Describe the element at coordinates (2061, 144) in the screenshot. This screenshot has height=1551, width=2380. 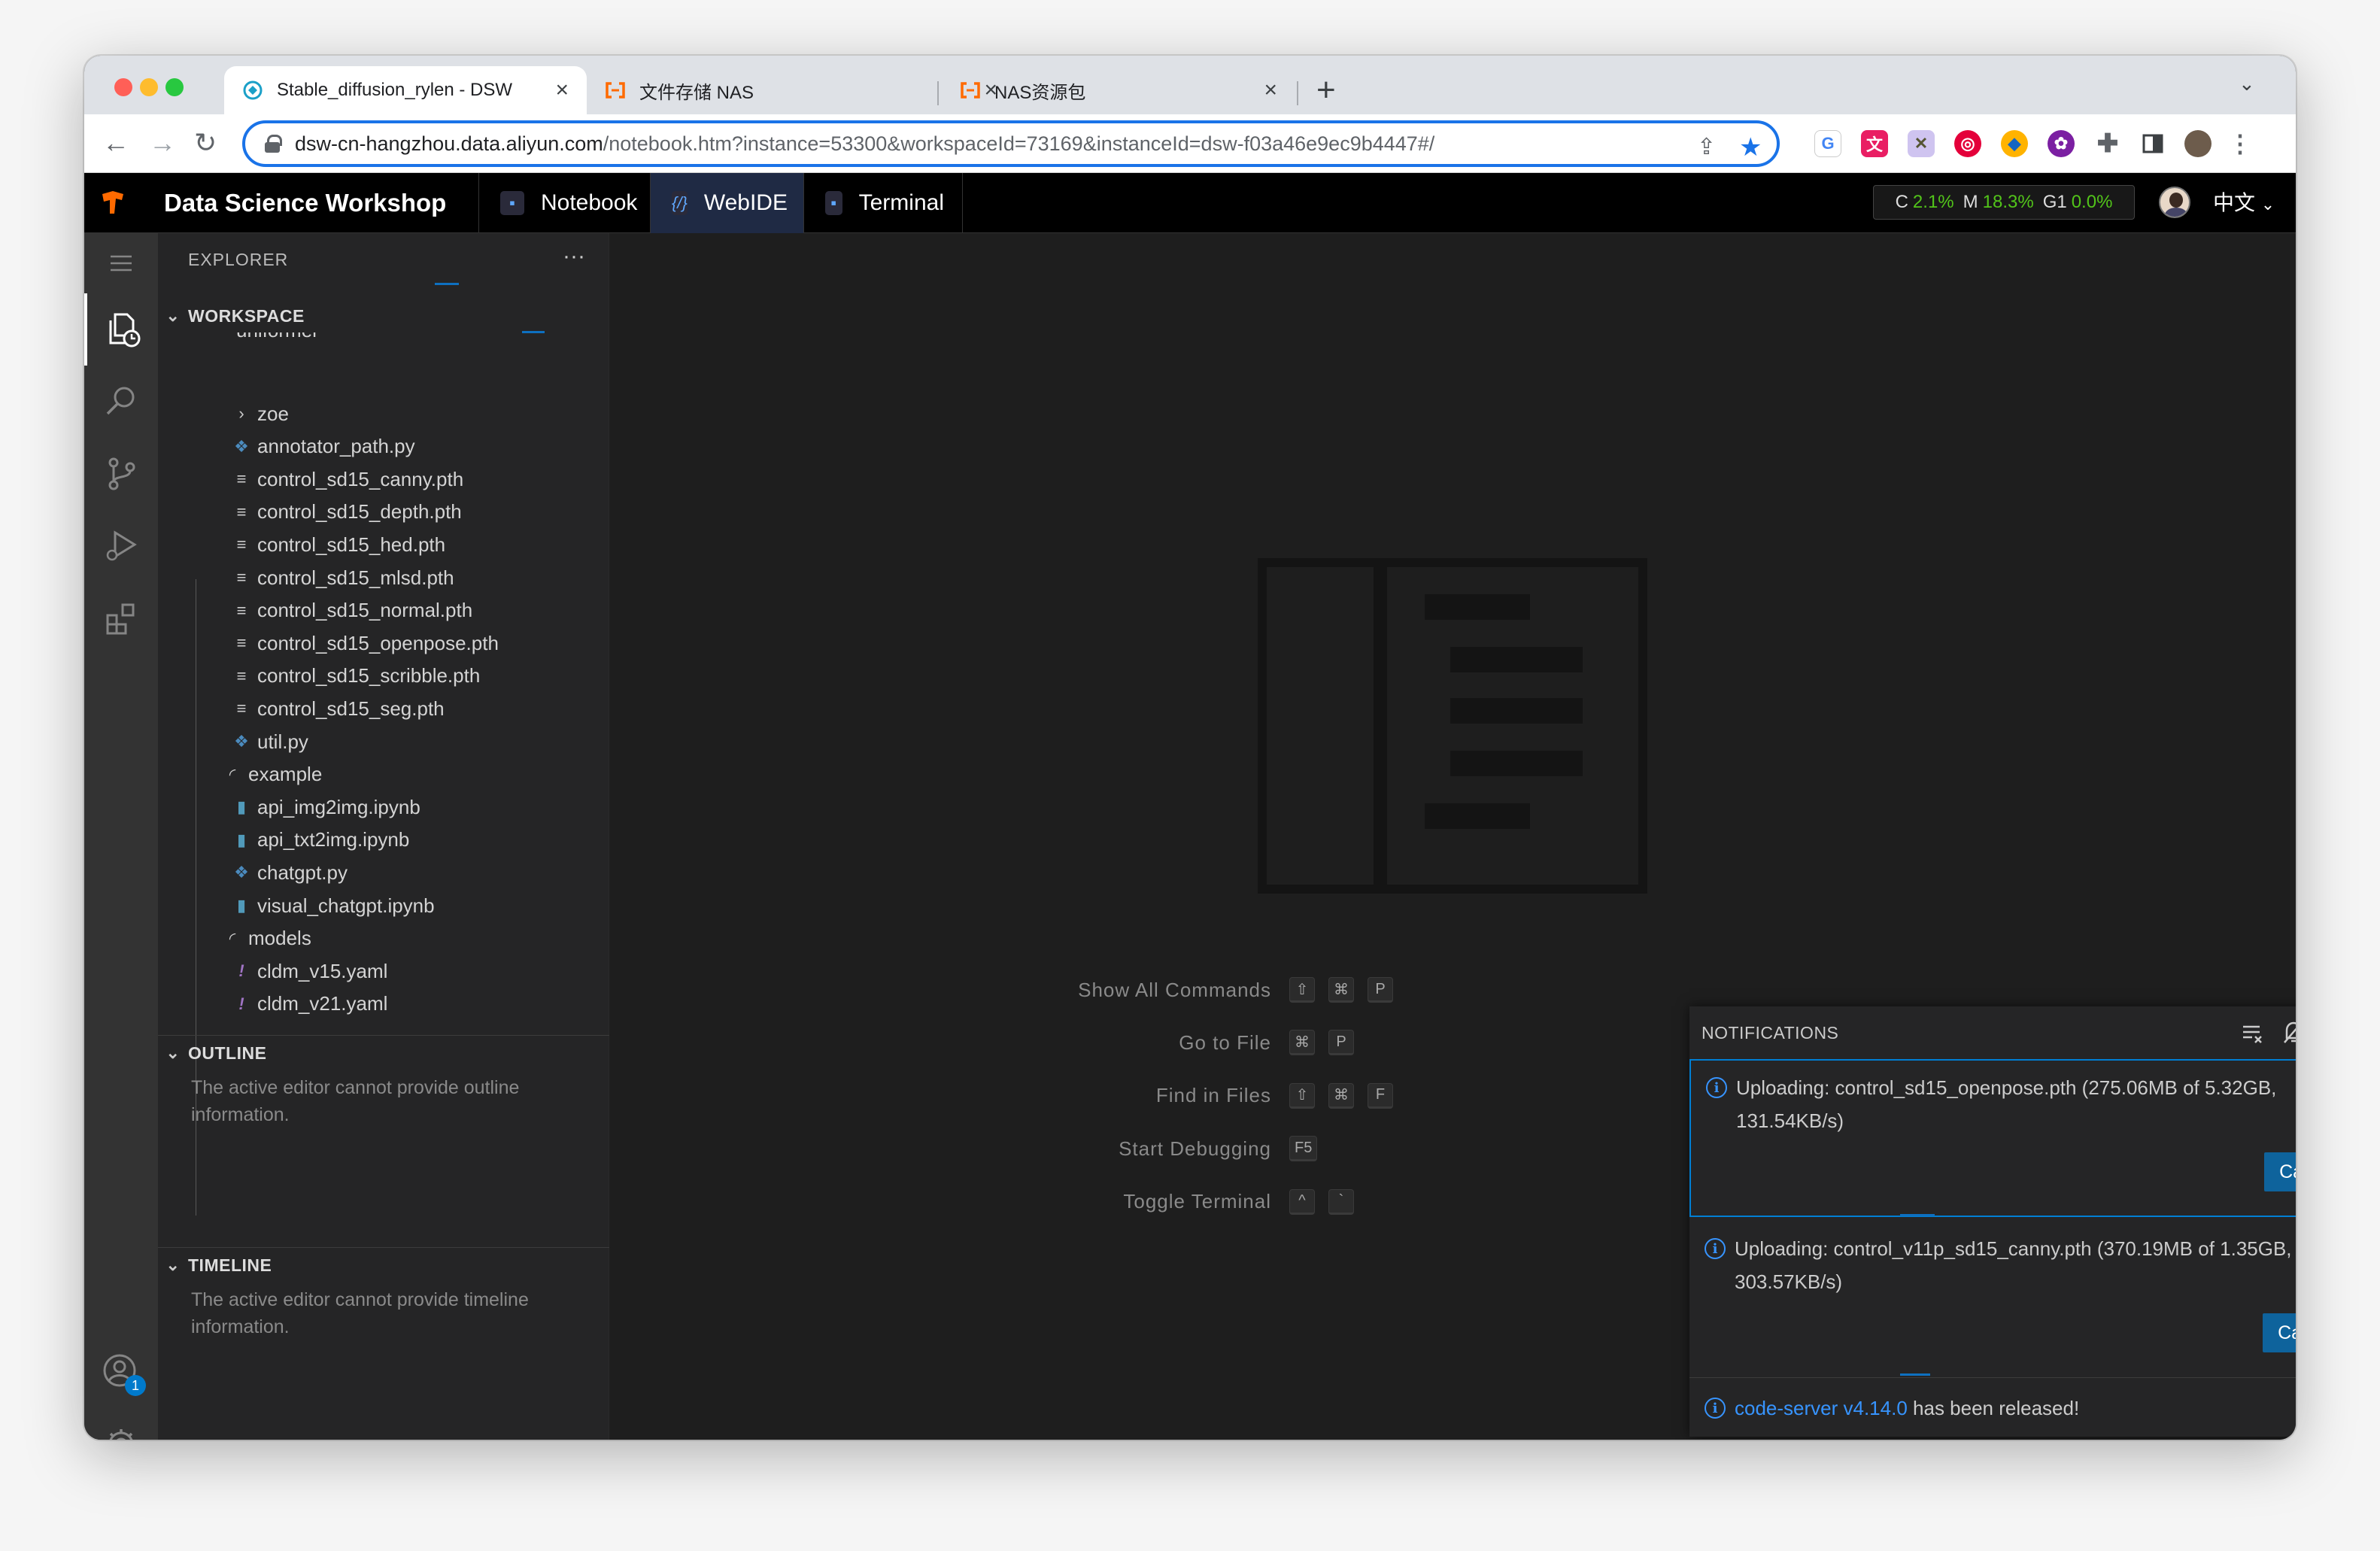
I see `chat-extension-icon: ✿` at that location.